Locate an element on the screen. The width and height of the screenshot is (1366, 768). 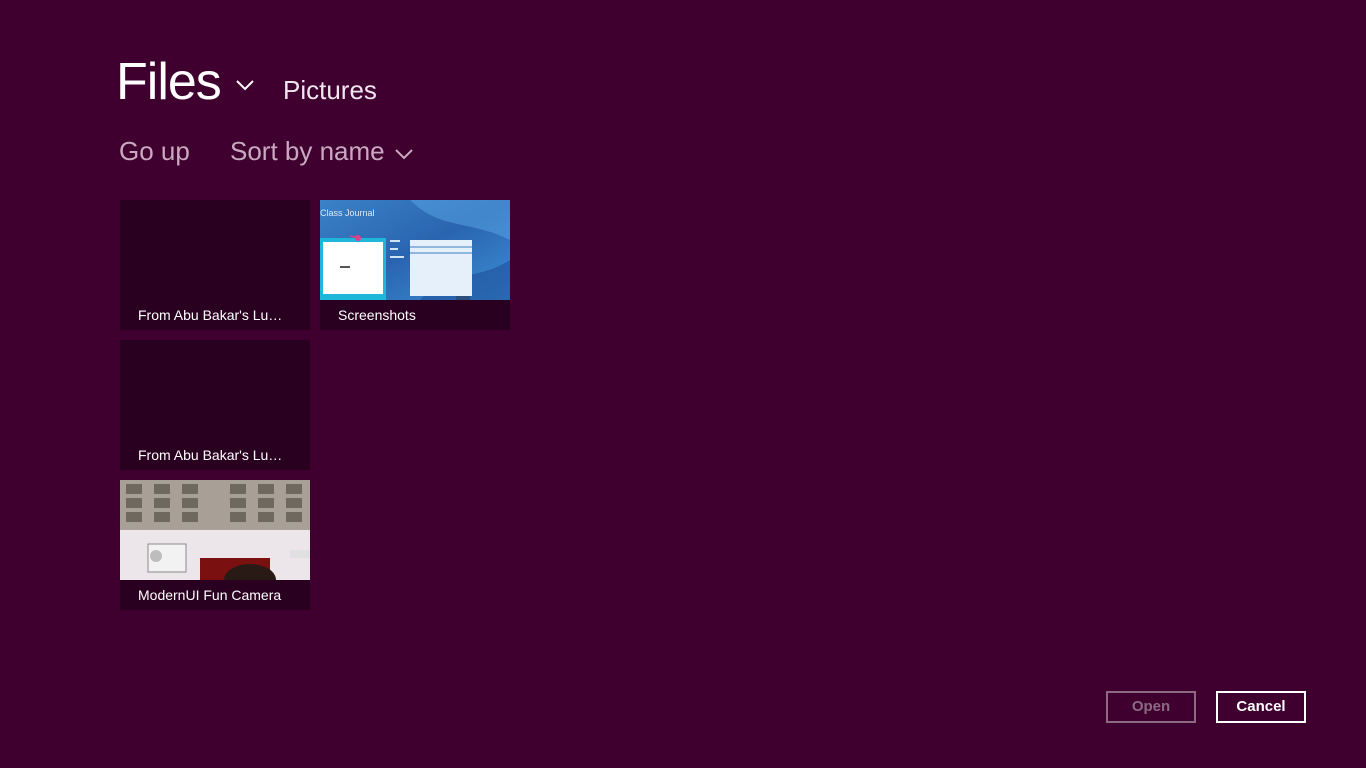
tile-label-bar: Screenshots is located at coordinates (415, 315).